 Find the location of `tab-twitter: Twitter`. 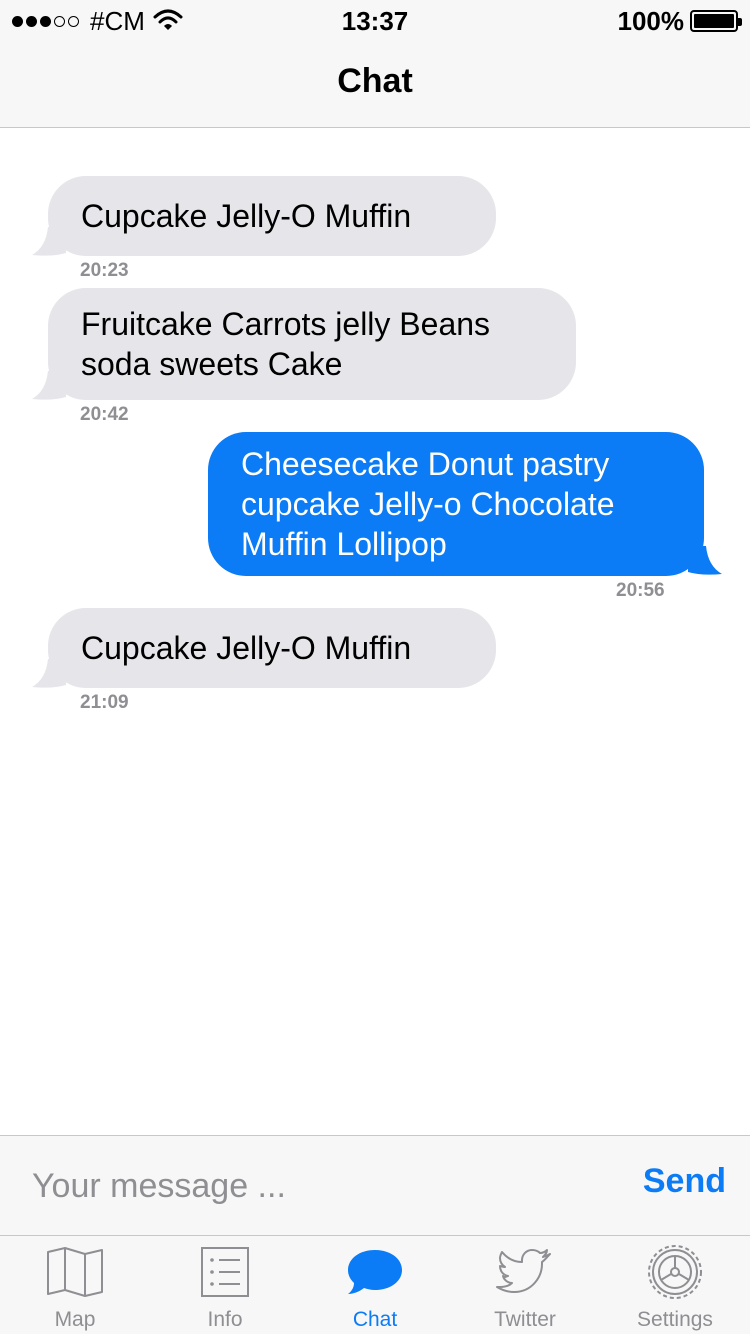

tab-twitter: Twitter is located at coordinates (525, 1285).